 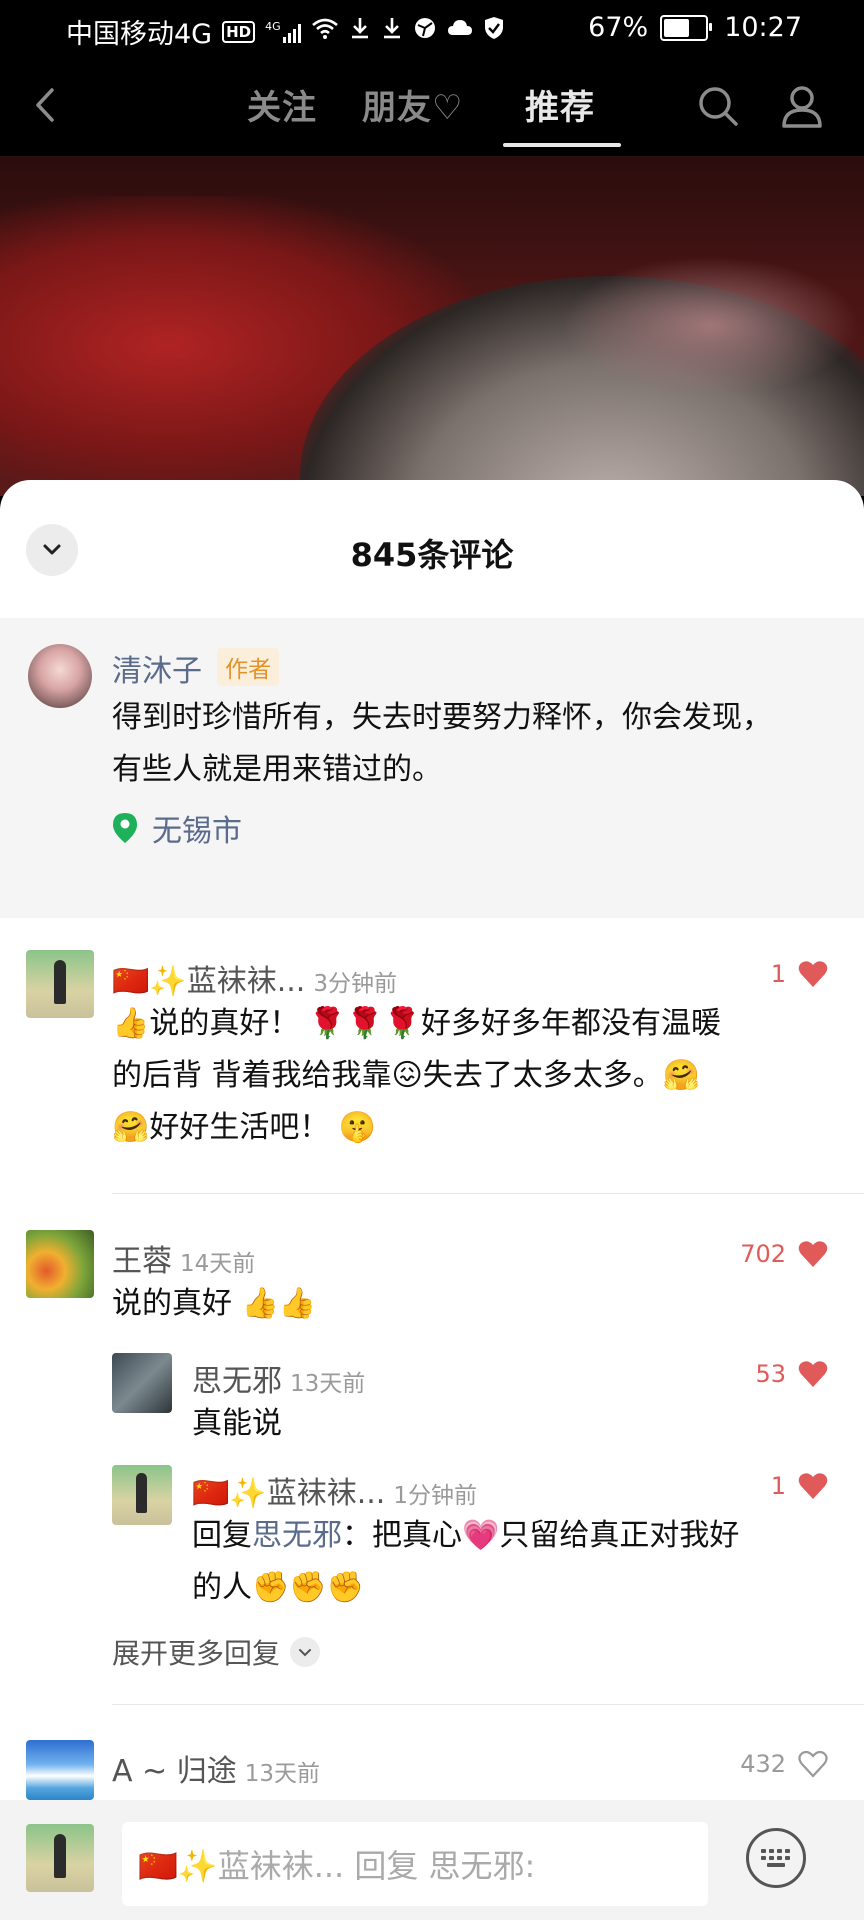 I want to click on comment-username: 王蓉, so click(x=142, y=1258).